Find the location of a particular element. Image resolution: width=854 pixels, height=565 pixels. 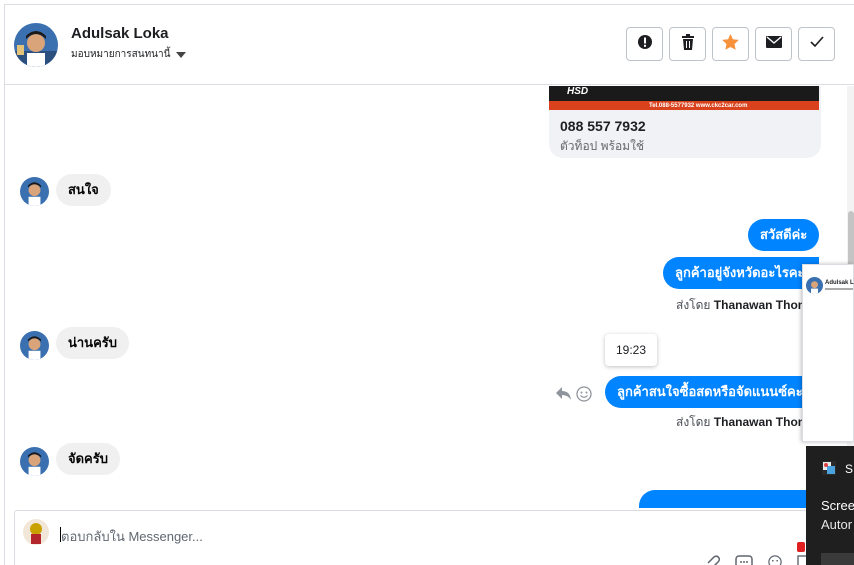

banner-contact-strip: Tel.088-5577932 www.ckc2car.com is located at coordinates (684, 105).